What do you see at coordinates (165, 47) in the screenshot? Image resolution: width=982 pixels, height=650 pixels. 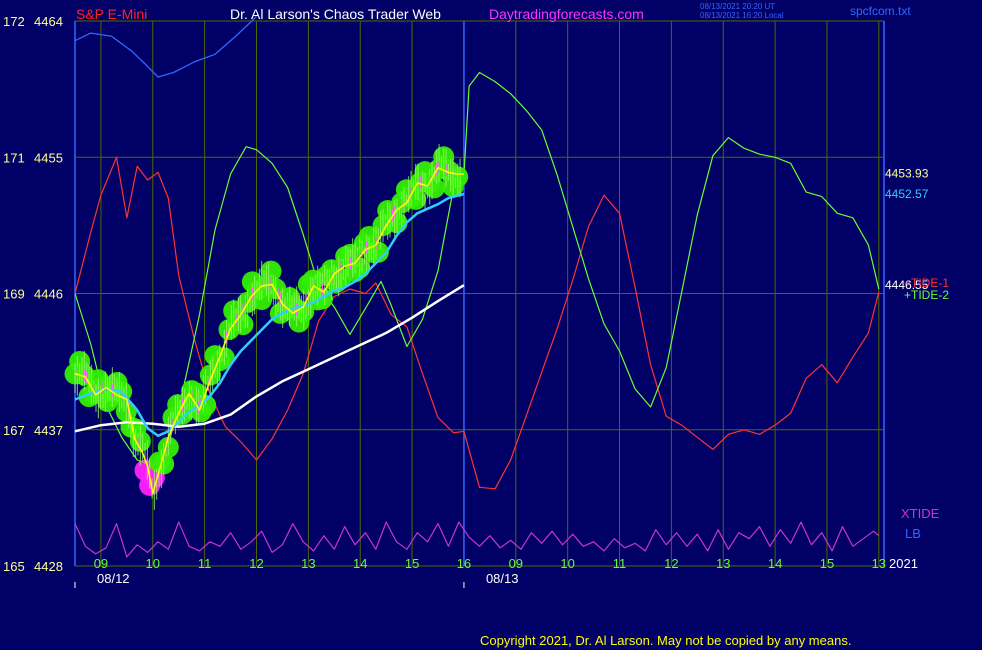 I see `lb-line` at bounding box center [165, 47].